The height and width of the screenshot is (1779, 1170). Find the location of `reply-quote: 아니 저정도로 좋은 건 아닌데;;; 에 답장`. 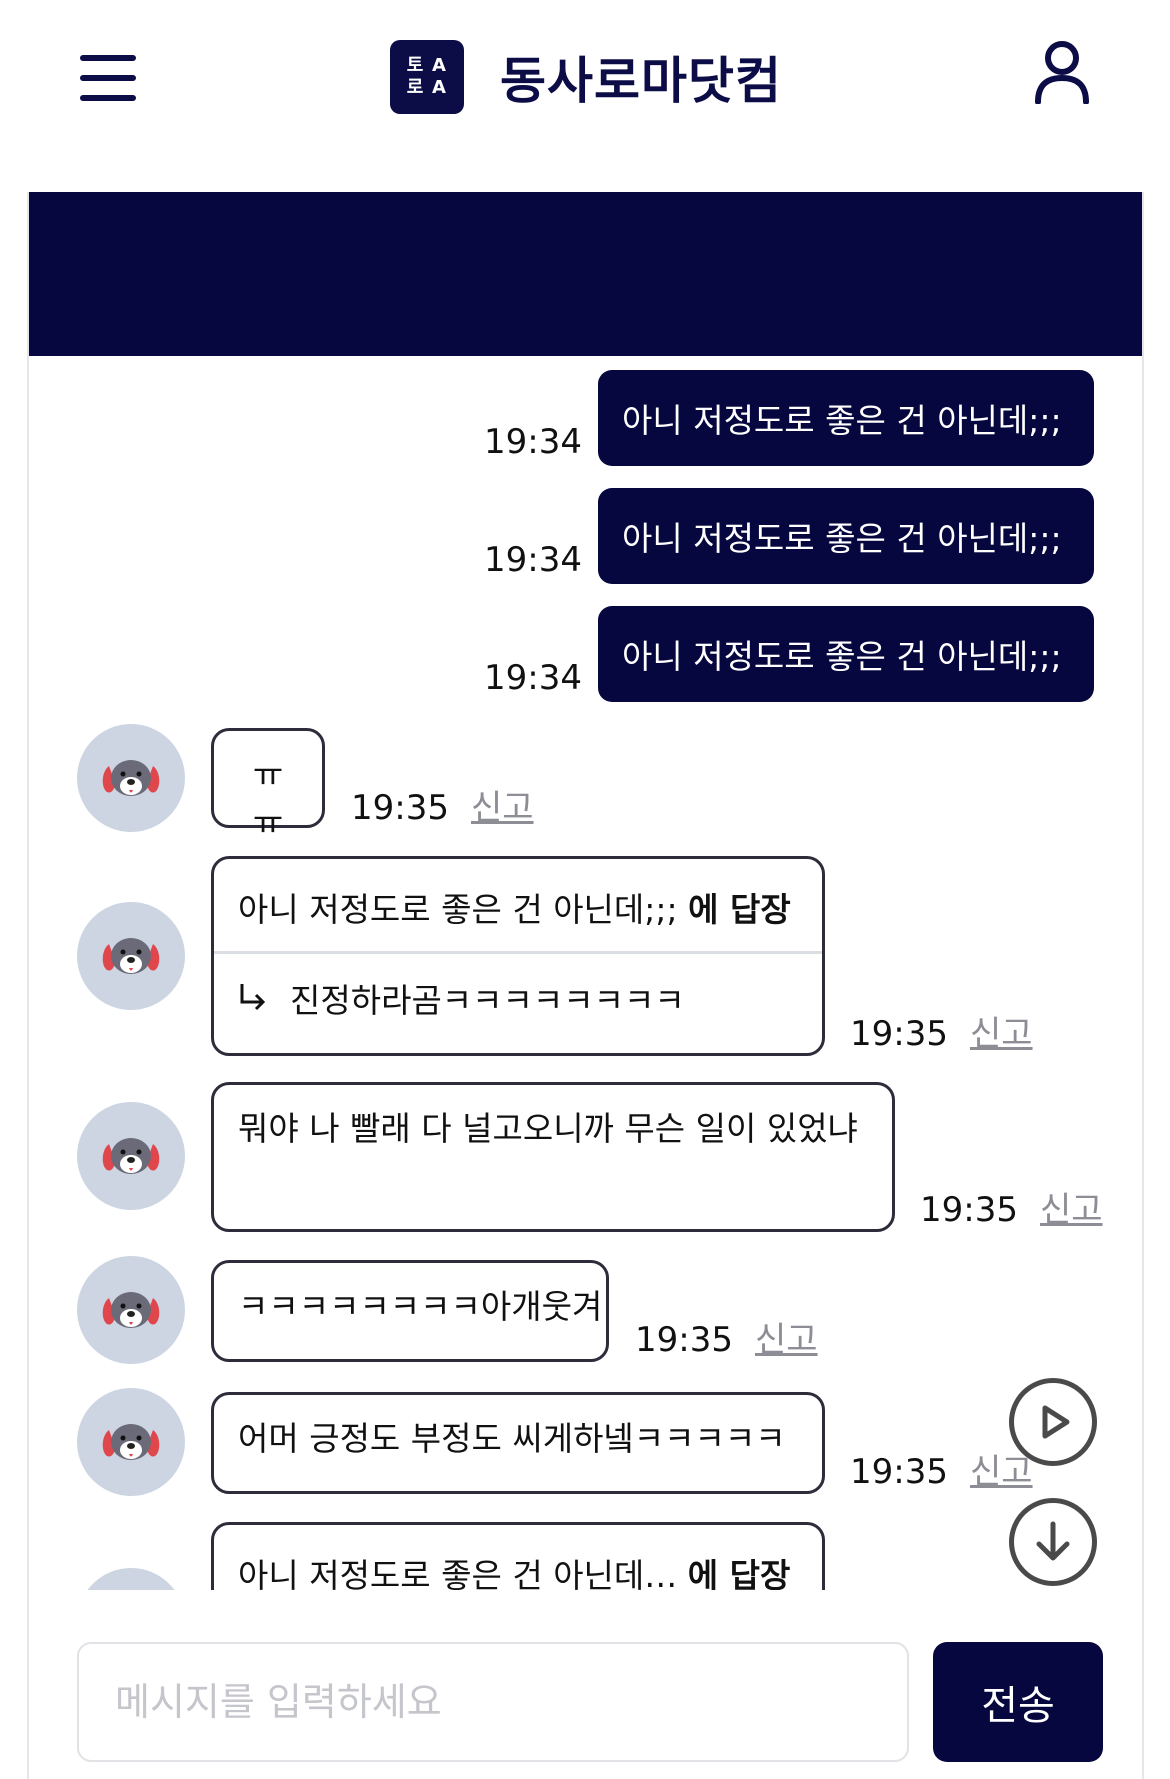

reply-quote: 아니 저정도로 좋은 건 아닌데;;; 에 답장 is located at coordinates (518, 906).